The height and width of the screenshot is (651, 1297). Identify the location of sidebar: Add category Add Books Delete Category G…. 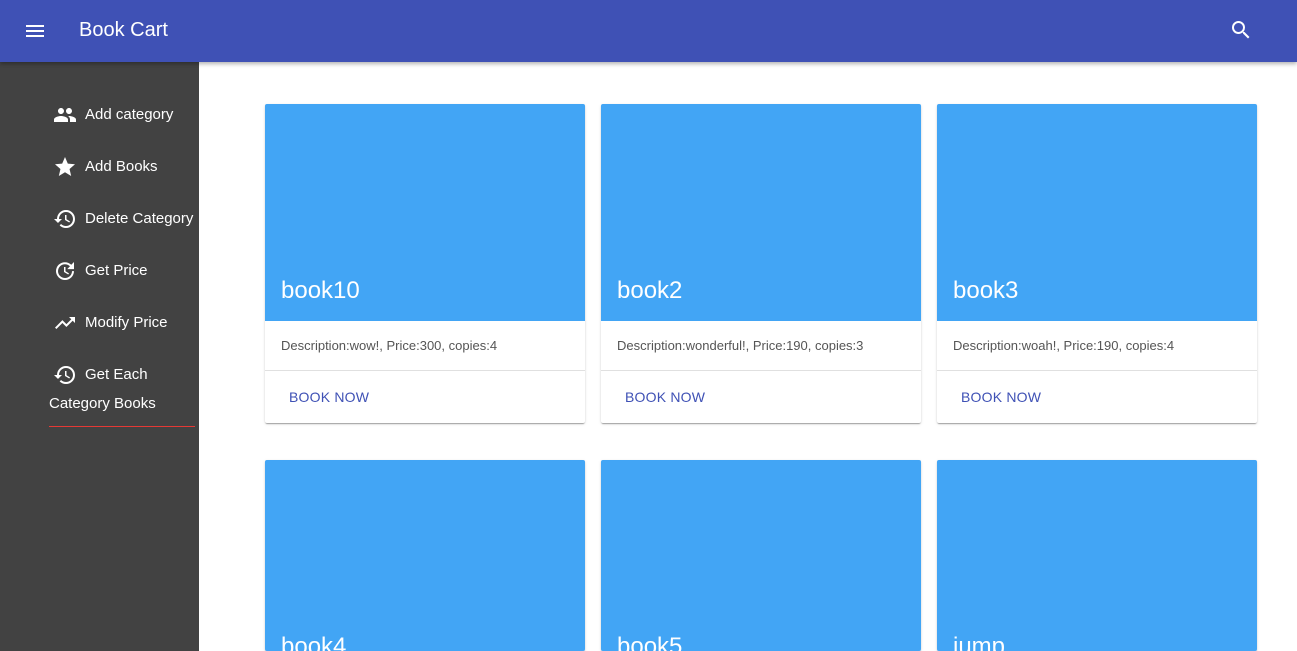
(99, 356).